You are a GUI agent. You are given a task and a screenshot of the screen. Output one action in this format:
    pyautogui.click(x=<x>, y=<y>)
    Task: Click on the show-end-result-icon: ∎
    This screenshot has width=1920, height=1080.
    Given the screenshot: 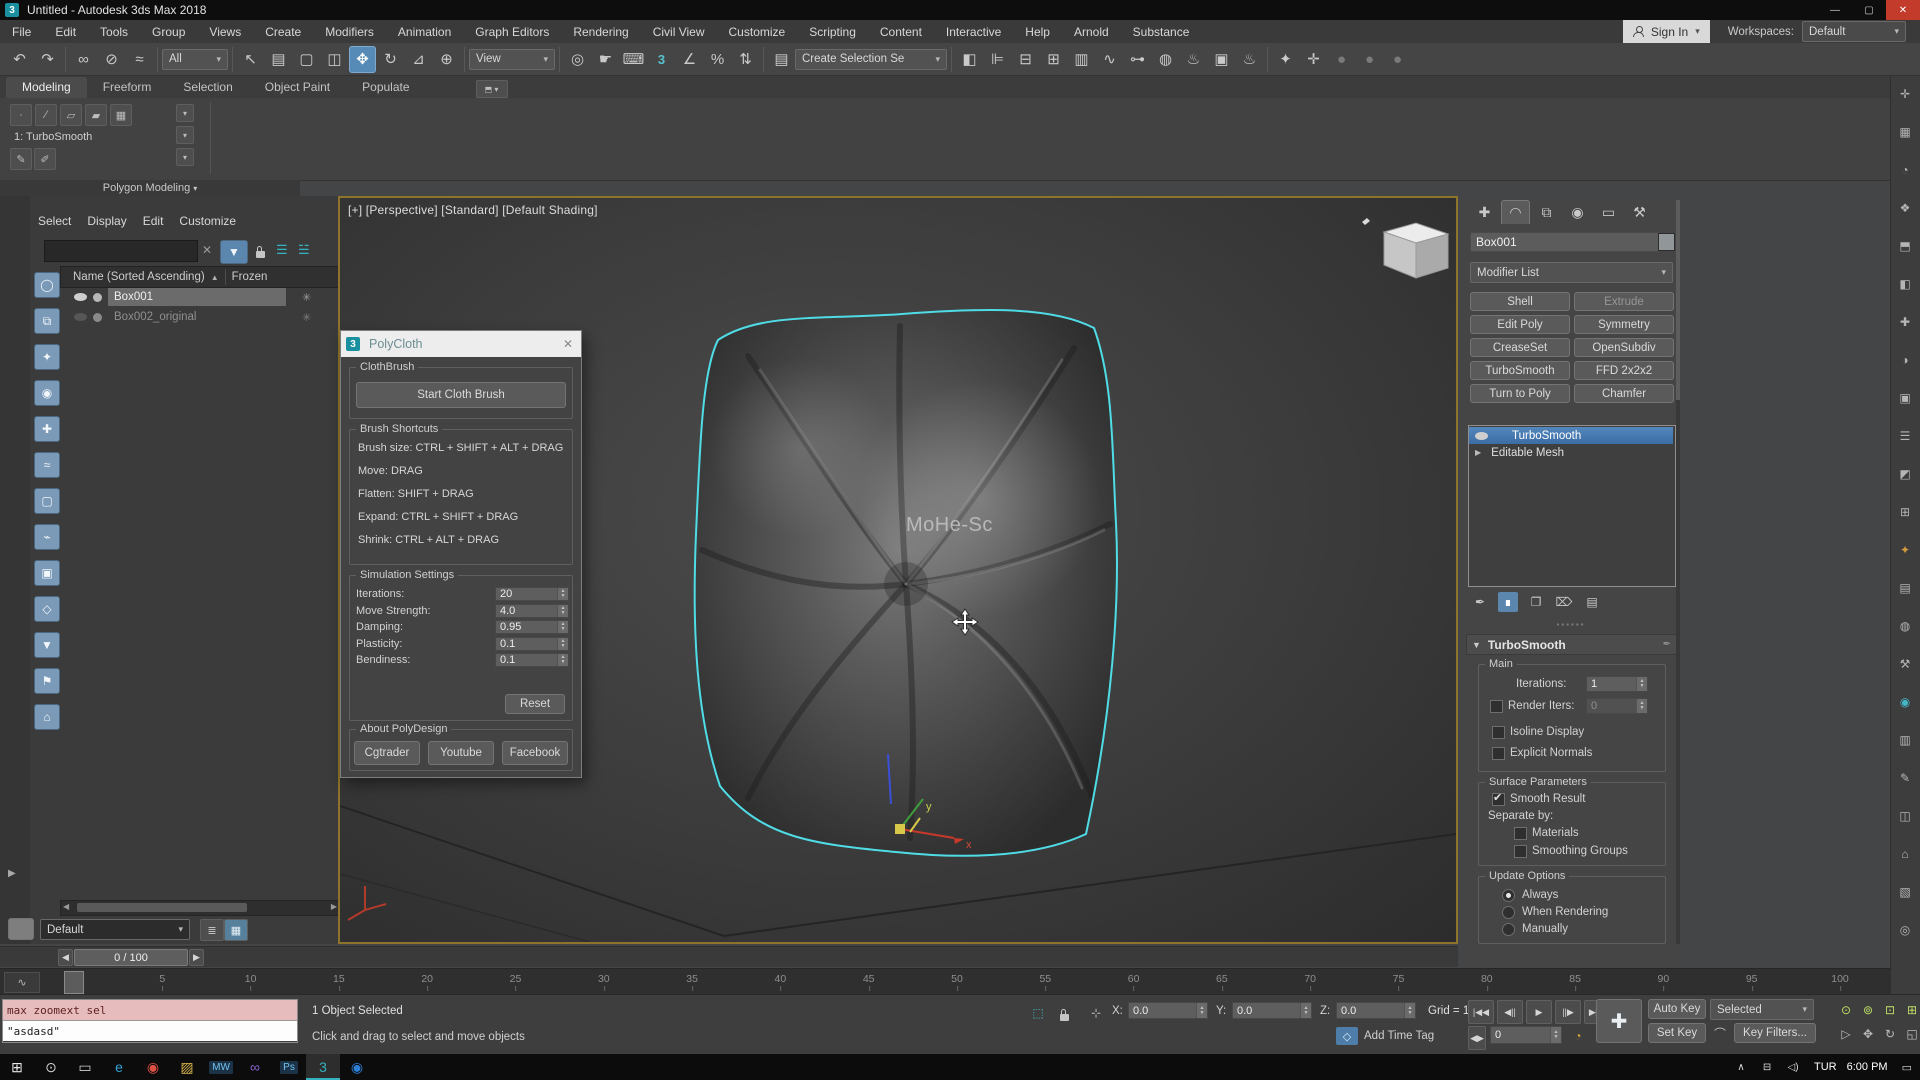 What is the action you would take?
    pyautogui.click(x=1508, y=602)
    